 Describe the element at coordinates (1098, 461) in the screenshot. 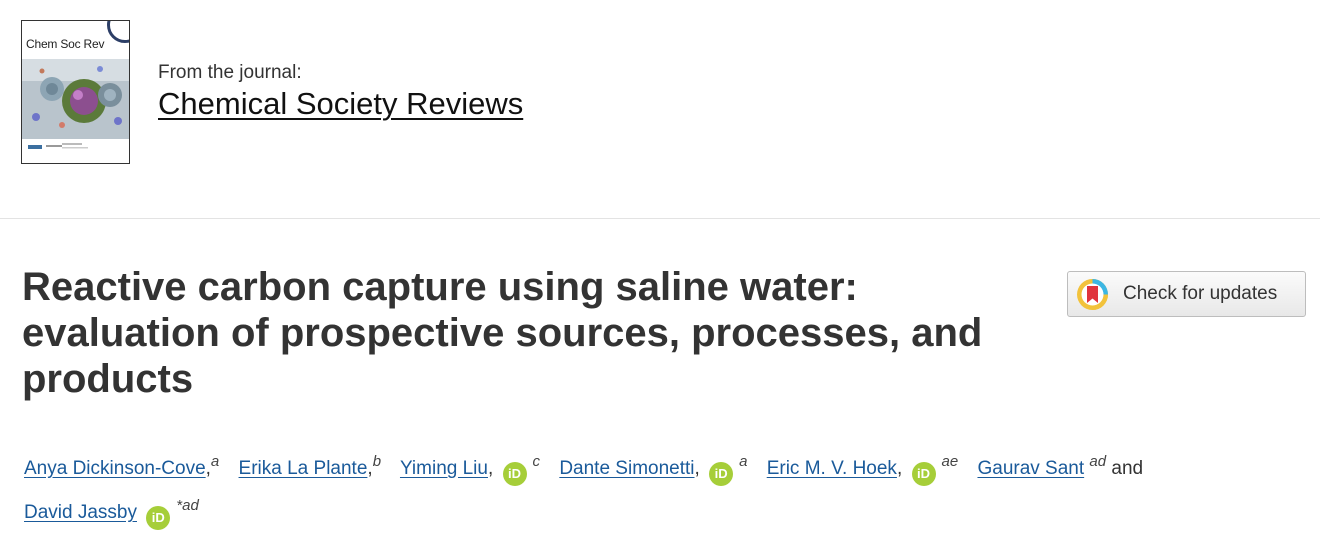

I see `author-affiliation: ad` at that location.